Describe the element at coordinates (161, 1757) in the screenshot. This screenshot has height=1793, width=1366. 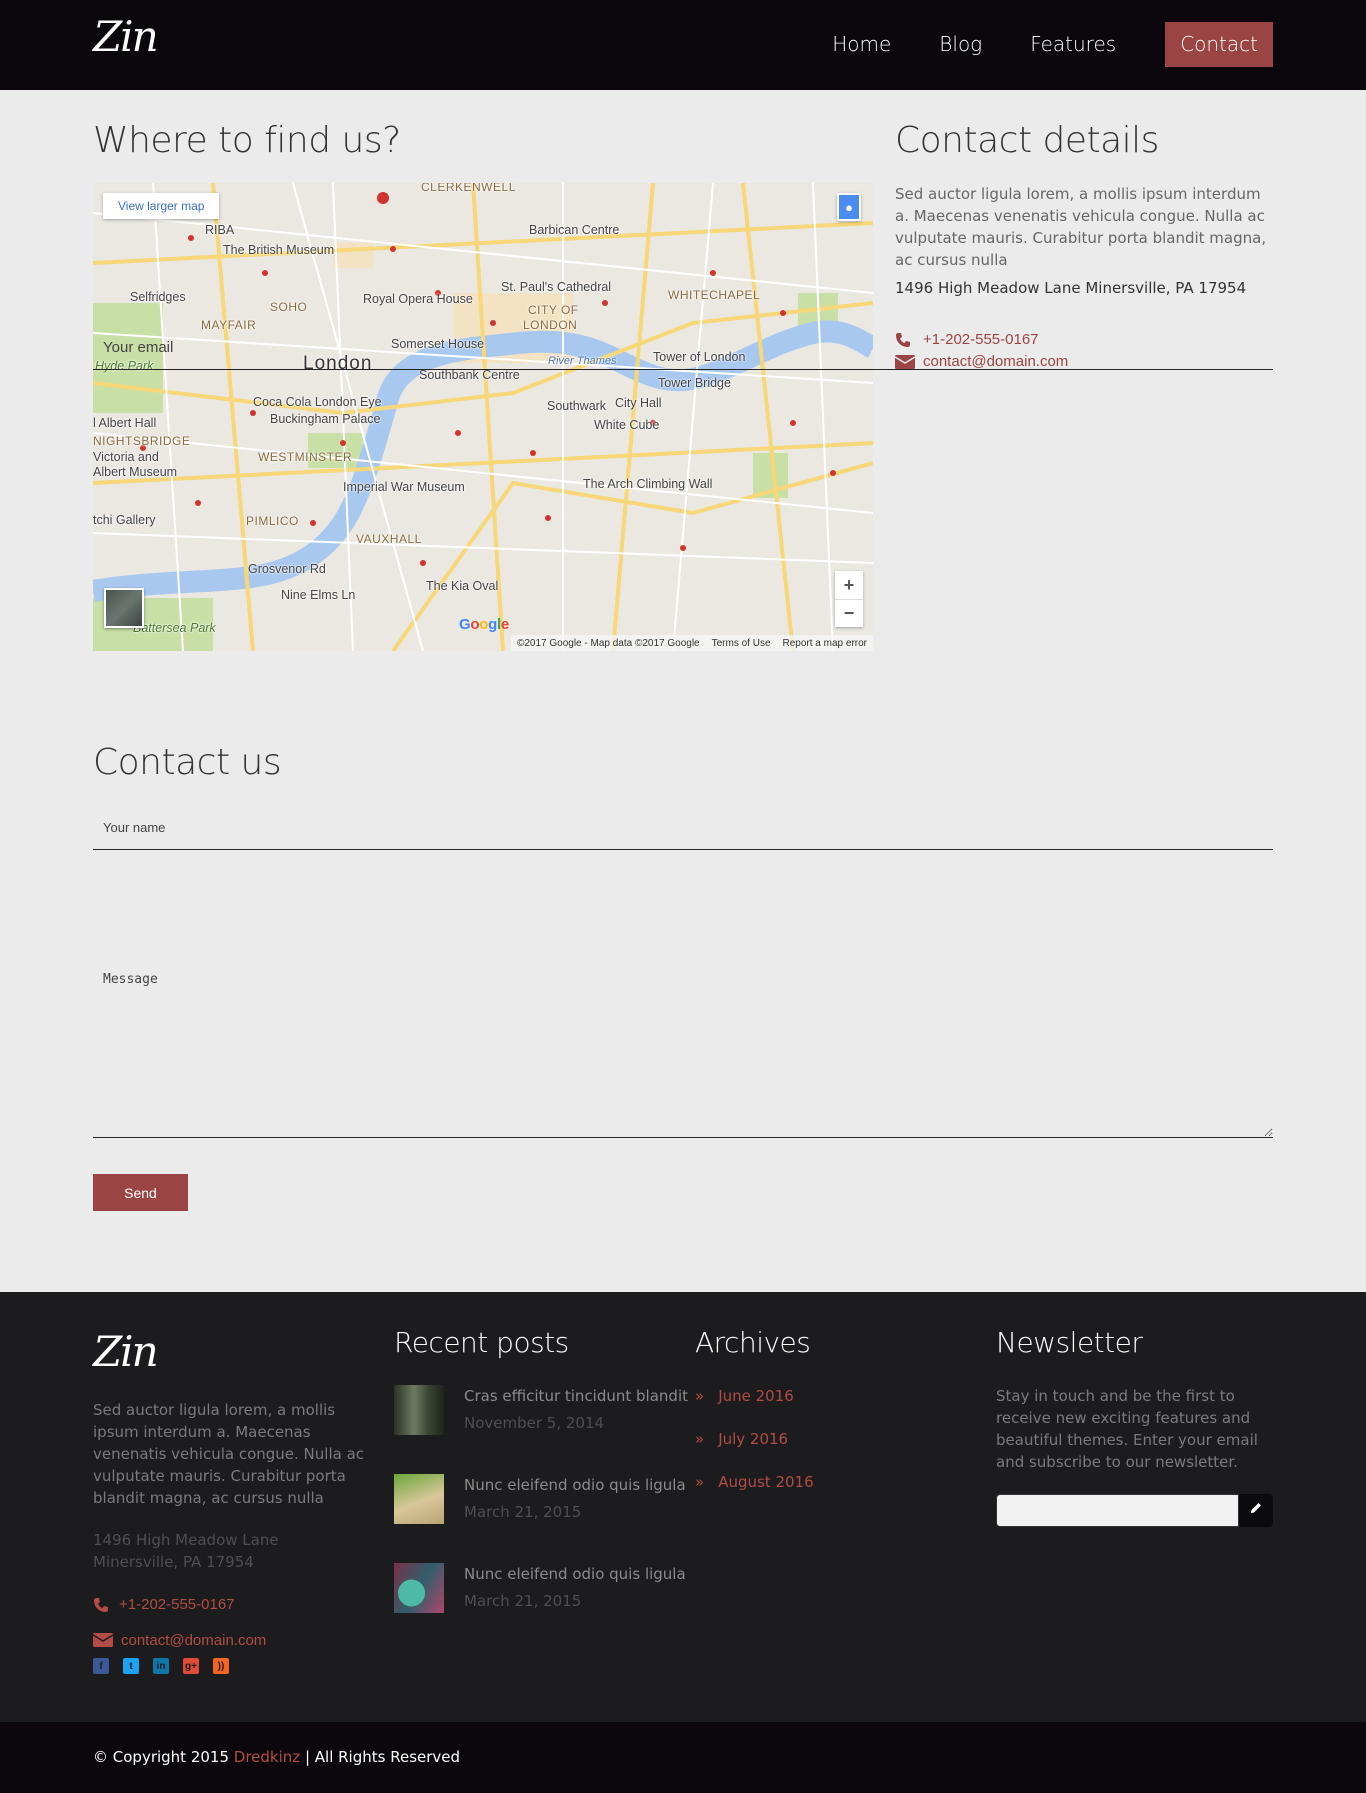
I see `copyright-prefix: © Copyright 2015` at that location.